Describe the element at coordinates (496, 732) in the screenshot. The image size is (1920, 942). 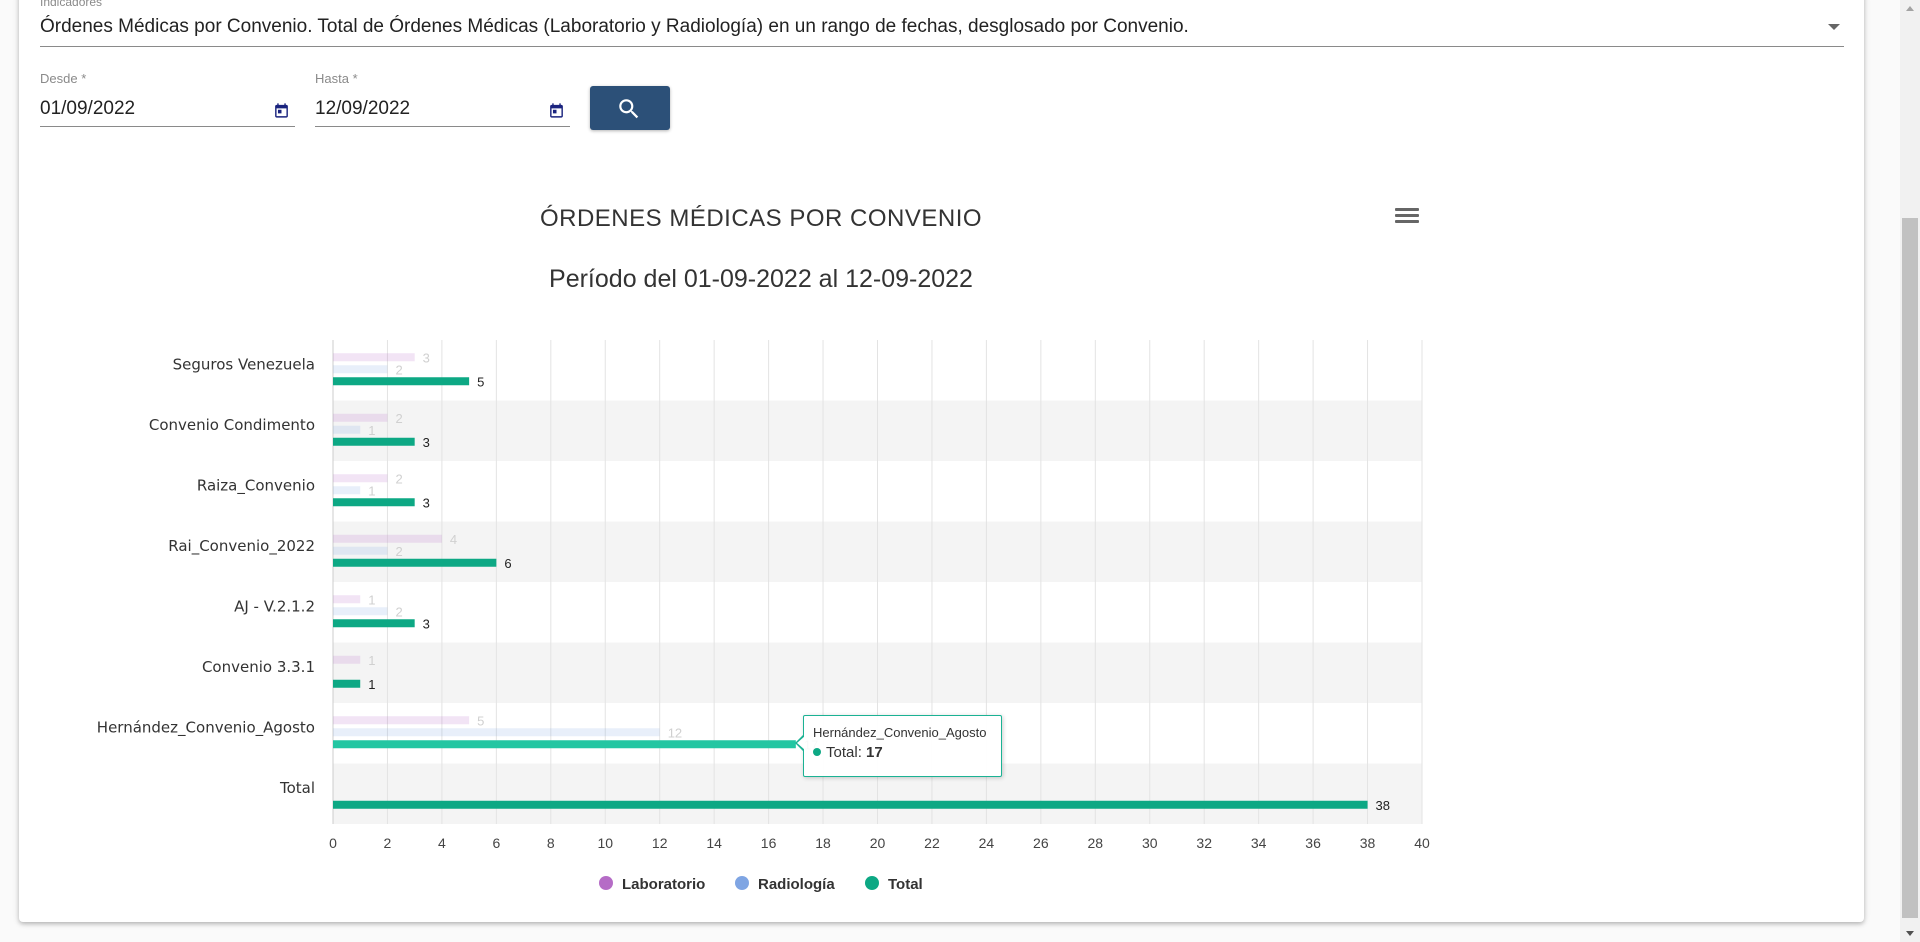
I see `bar-radiologia-hernandez-convenio-agosto` at that location.